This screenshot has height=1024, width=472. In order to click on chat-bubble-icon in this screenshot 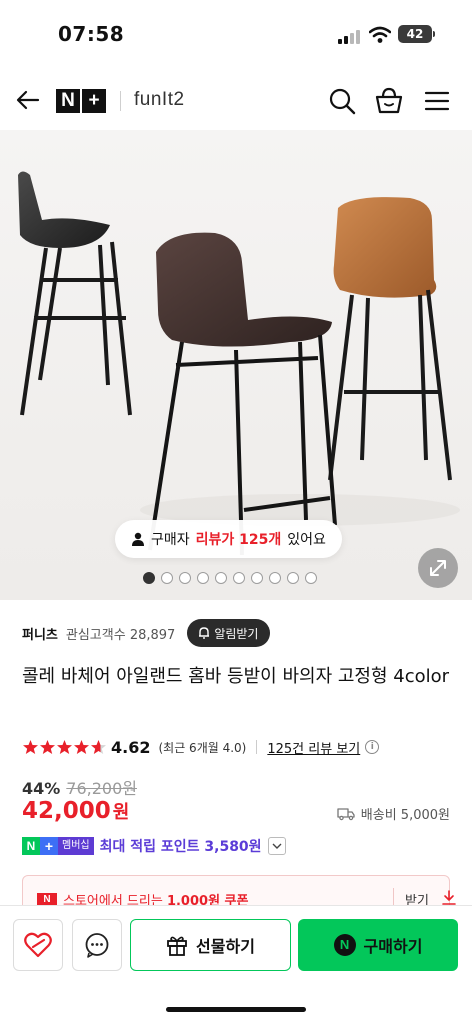, I will do `click(97, 945)`.